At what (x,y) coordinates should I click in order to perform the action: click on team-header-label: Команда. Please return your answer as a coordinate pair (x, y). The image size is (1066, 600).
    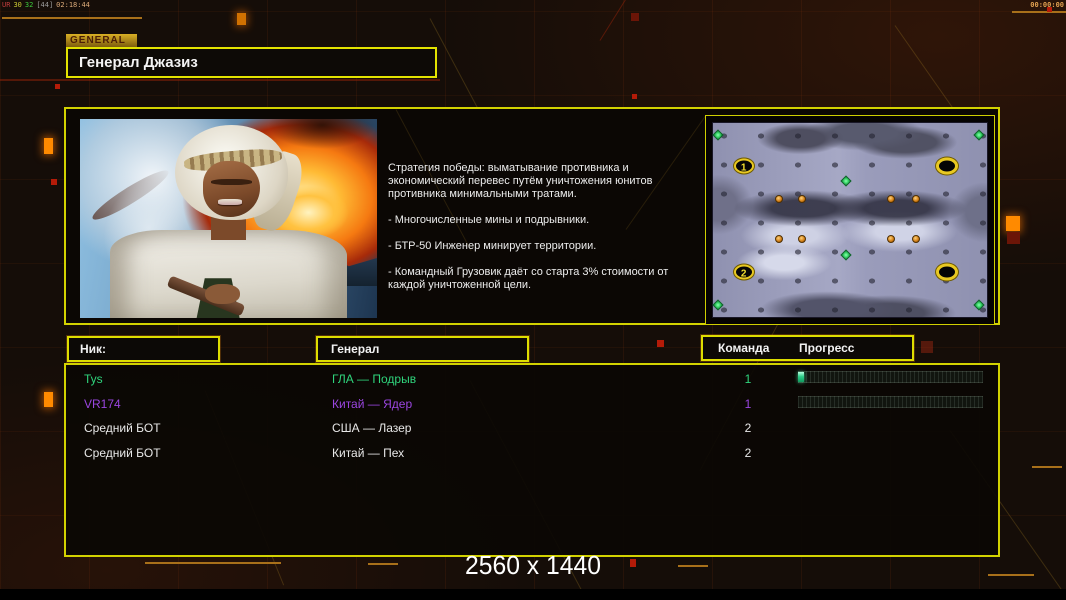
    Looking at the image, I should click on (744, 348).